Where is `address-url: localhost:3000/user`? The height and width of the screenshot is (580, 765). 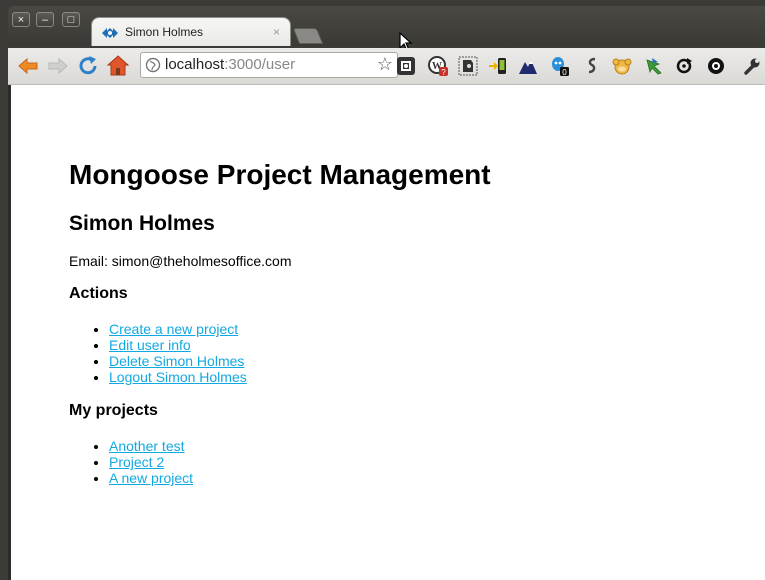 address-url: localhost:3000/user is located at coordinates (230, 64).